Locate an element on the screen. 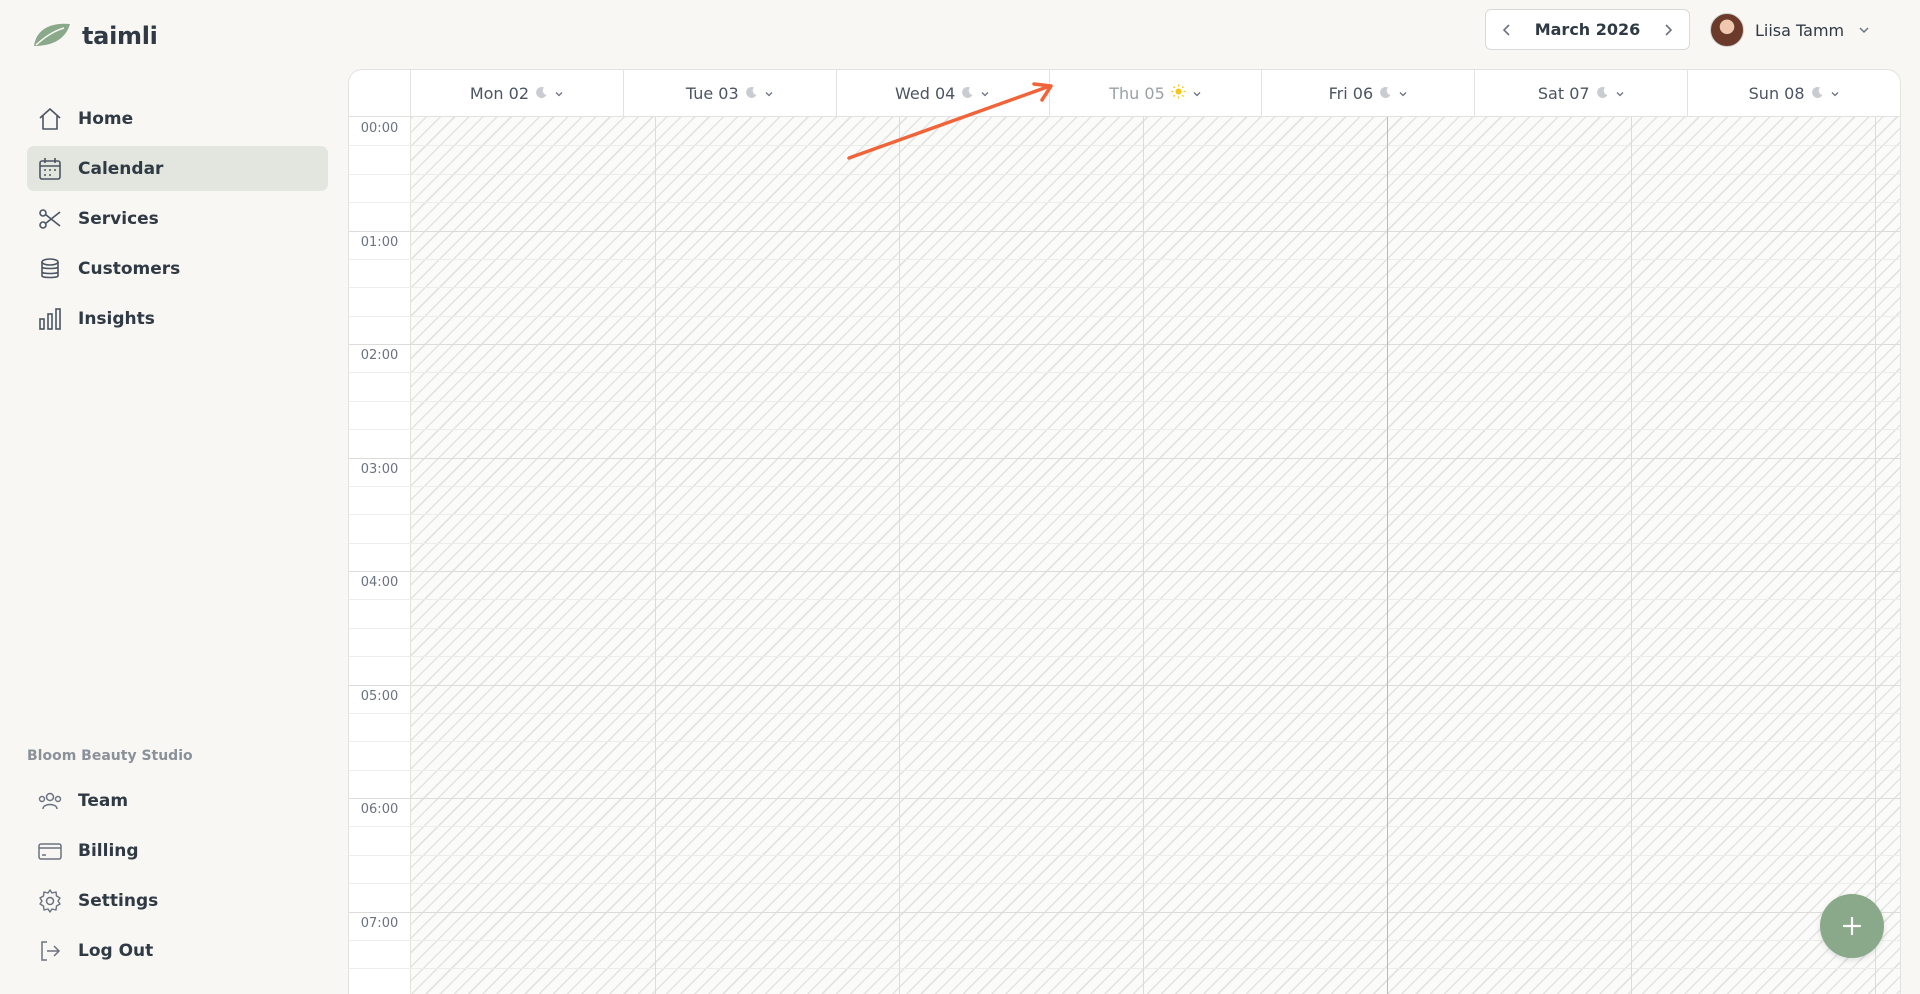 This screenshot has height=994, width=1920. previous-month-button is located at coordinates (1507, 30).